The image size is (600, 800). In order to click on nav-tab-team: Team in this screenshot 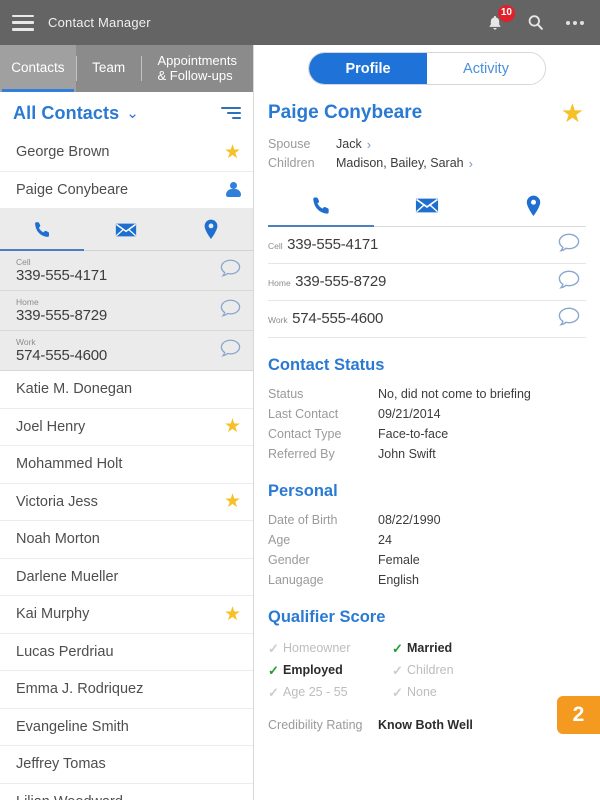, I will do `click(108, 68)`.